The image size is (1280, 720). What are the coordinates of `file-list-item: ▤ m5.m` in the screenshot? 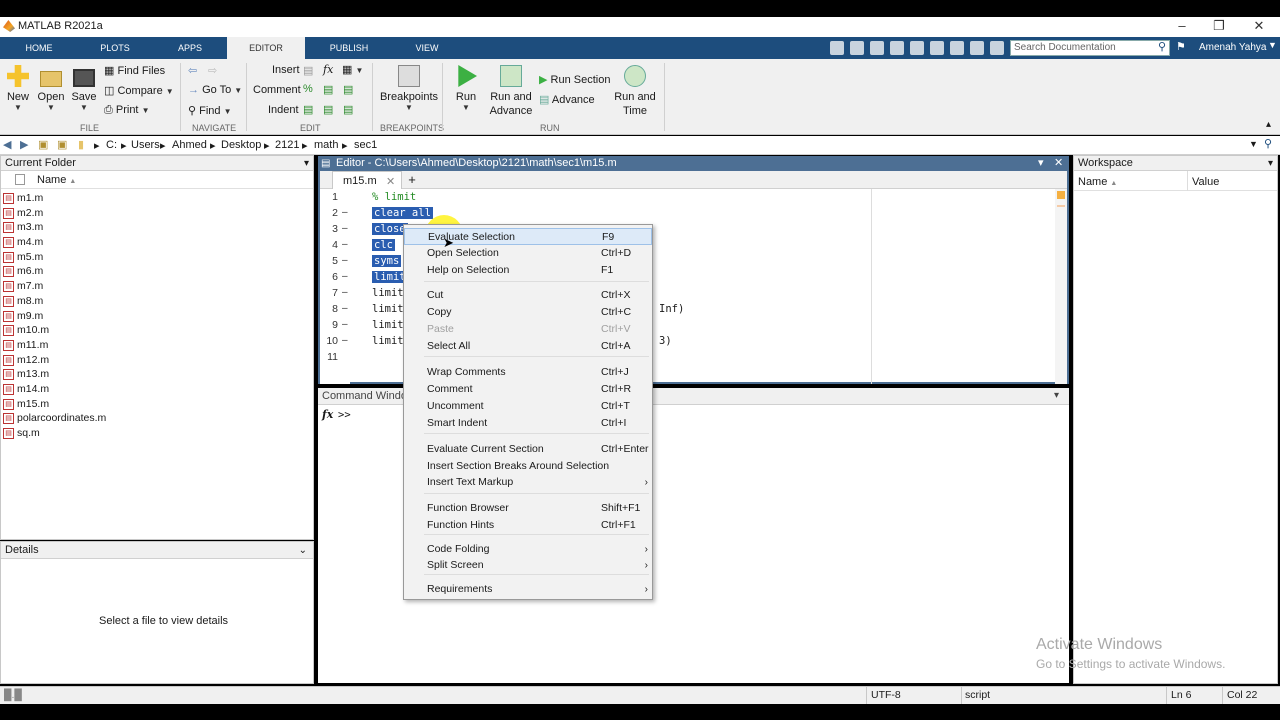 It's located at (157, 257).